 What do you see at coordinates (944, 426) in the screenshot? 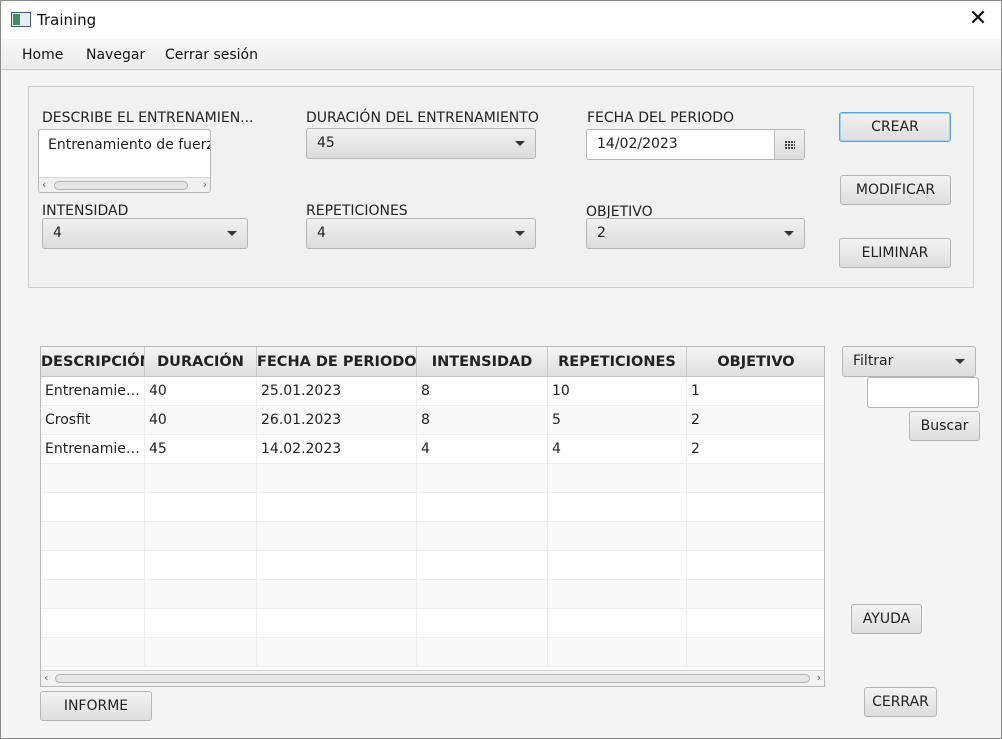
I see `search-button: Buscar` at bounding box center [944, 426].